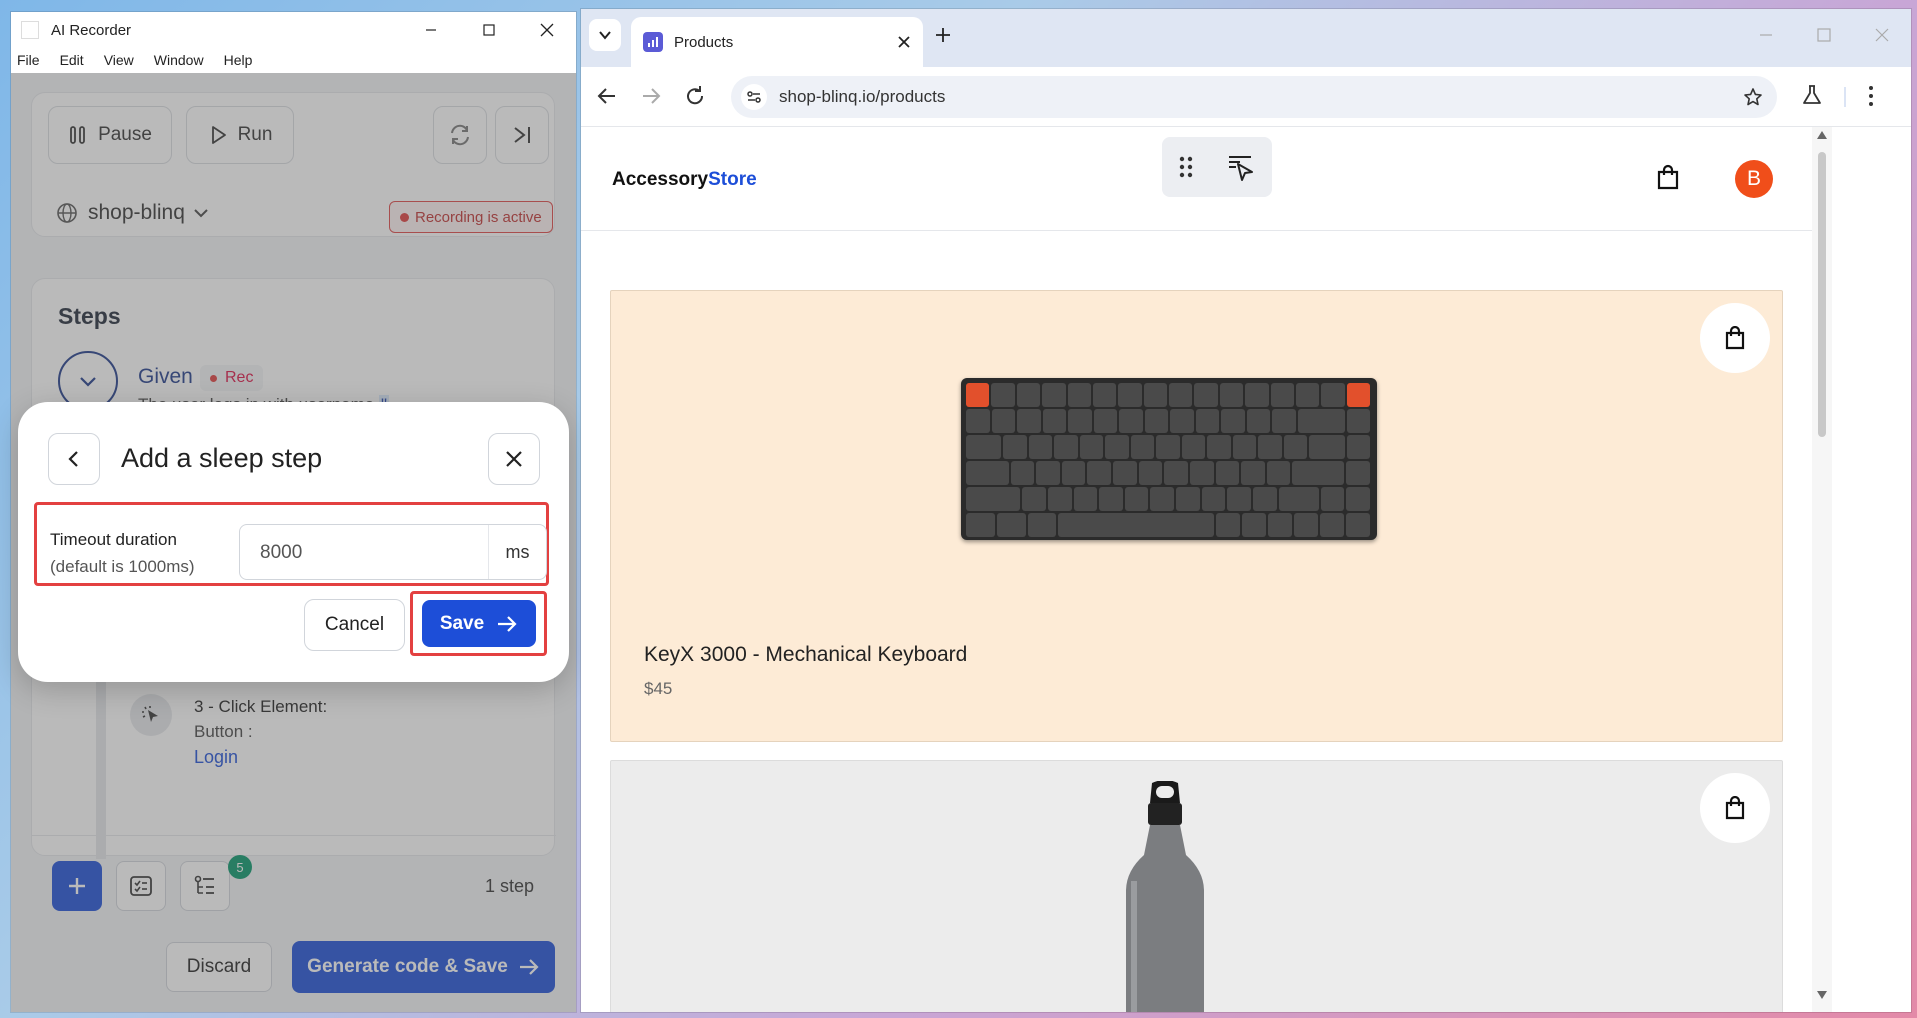 Image resolution: width=1917 pixels, height=1018 pixels. I want to click on timeout-input: 8000 ms, so click(393, 552).